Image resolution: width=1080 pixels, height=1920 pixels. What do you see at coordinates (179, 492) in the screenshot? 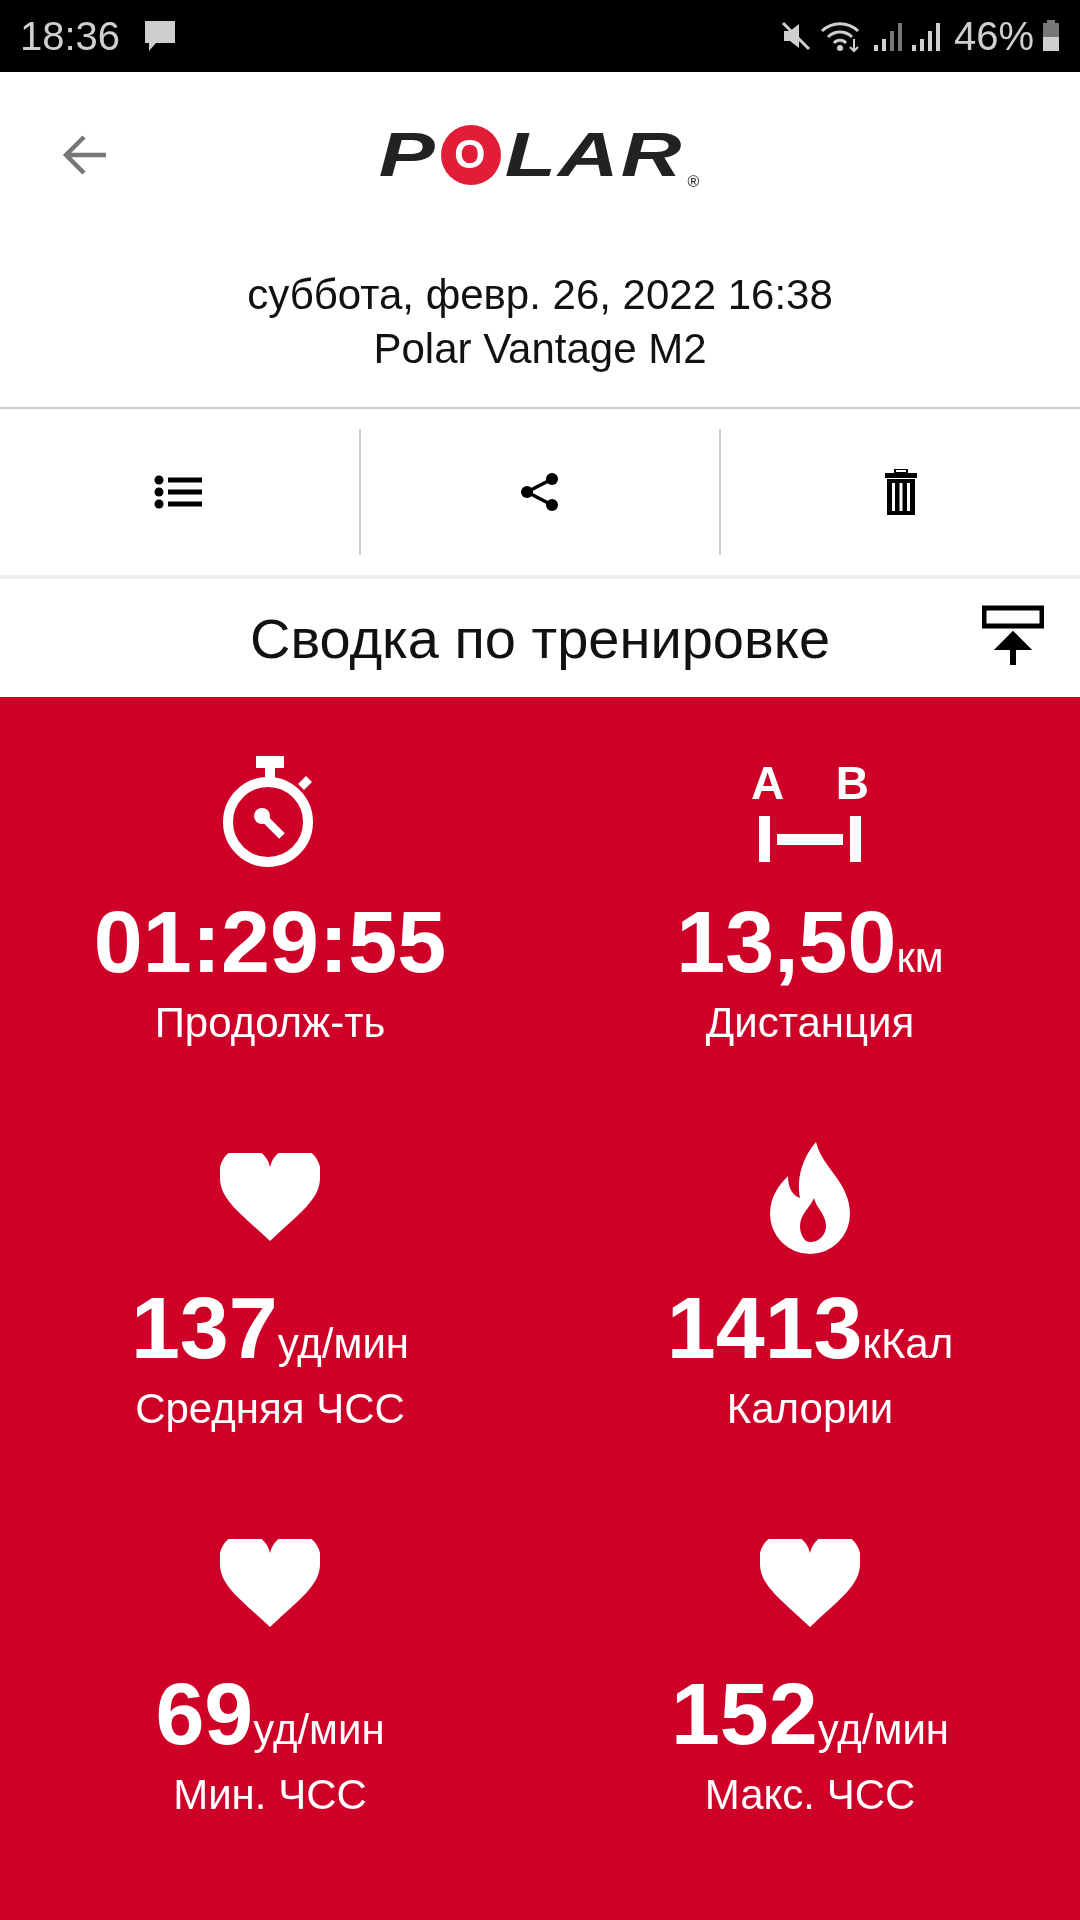
I see `list-icon` at bounding box center [179, 492].